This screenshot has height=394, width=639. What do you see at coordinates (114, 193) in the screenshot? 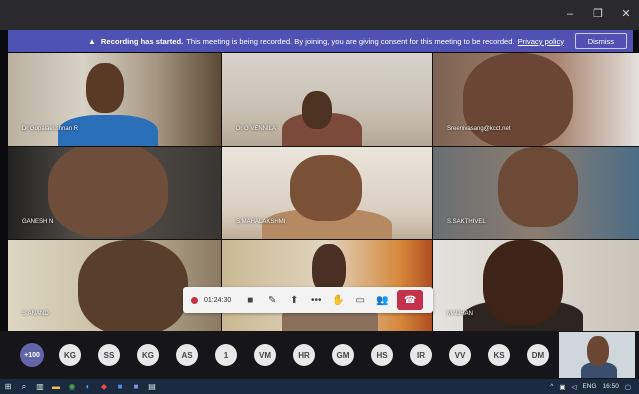
I see `participant-tile: GANESH N` at bounding box center [114, 193].